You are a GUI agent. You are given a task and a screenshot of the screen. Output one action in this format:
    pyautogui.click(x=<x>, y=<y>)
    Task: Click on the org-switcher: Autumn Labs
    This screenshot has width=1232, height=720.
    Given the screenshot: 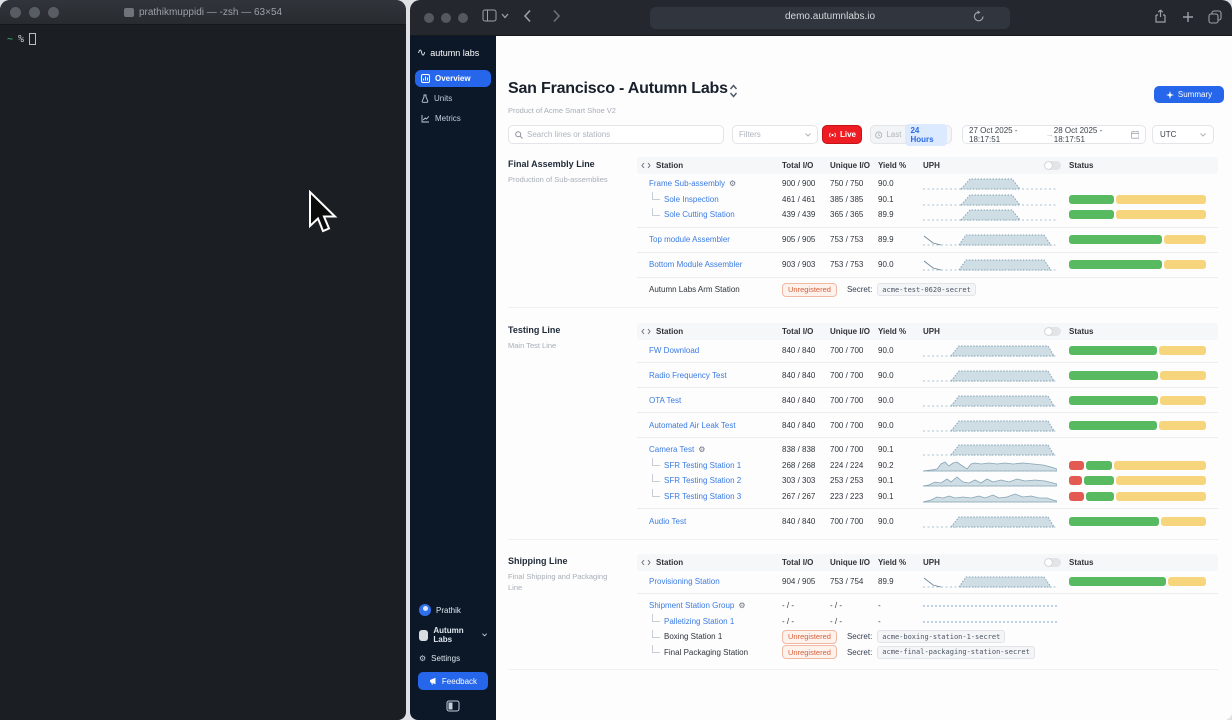 What is the action you would take?
    pyautogui.click(x=453, y=635)
    